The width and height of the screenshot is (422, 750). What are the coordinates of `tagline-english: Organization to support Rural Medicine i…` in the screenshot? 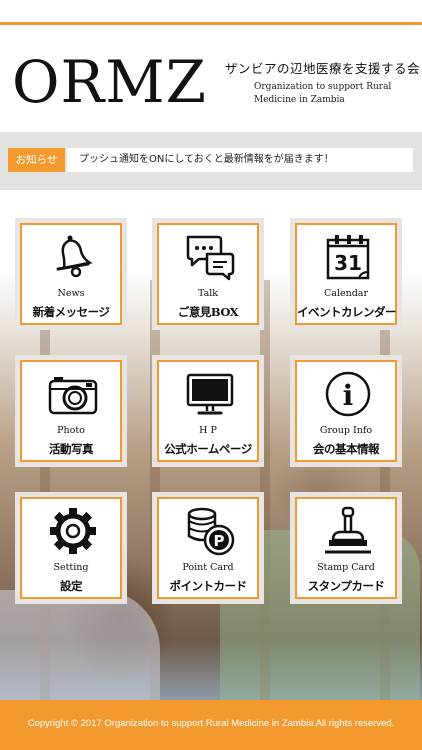 It's located at (323, 93).